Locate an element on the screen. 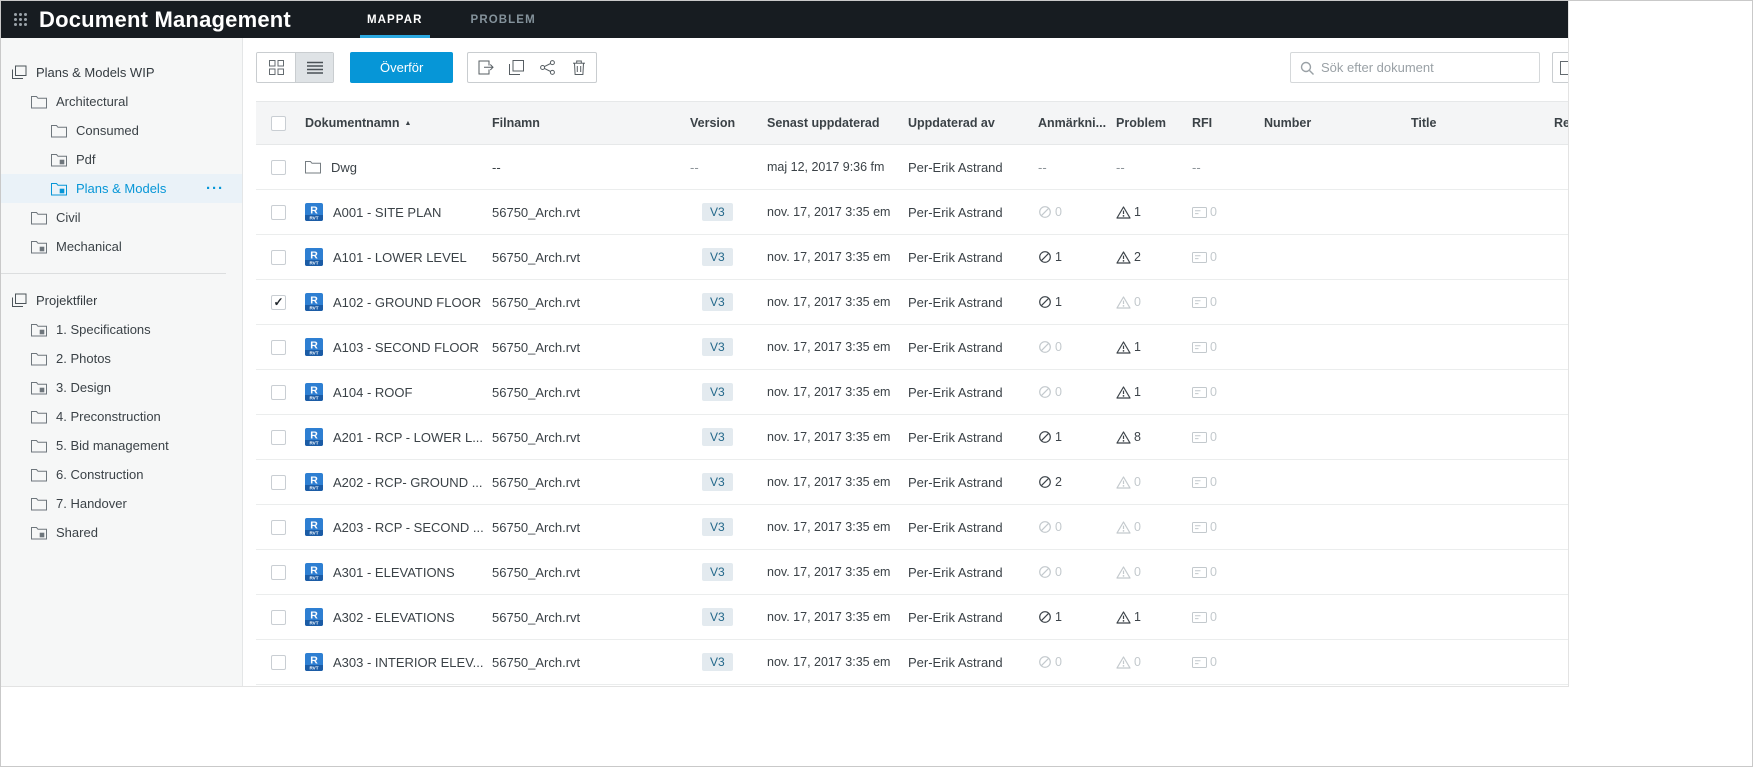  sidebar-item: Pdf is located at coordinates (121, 159).